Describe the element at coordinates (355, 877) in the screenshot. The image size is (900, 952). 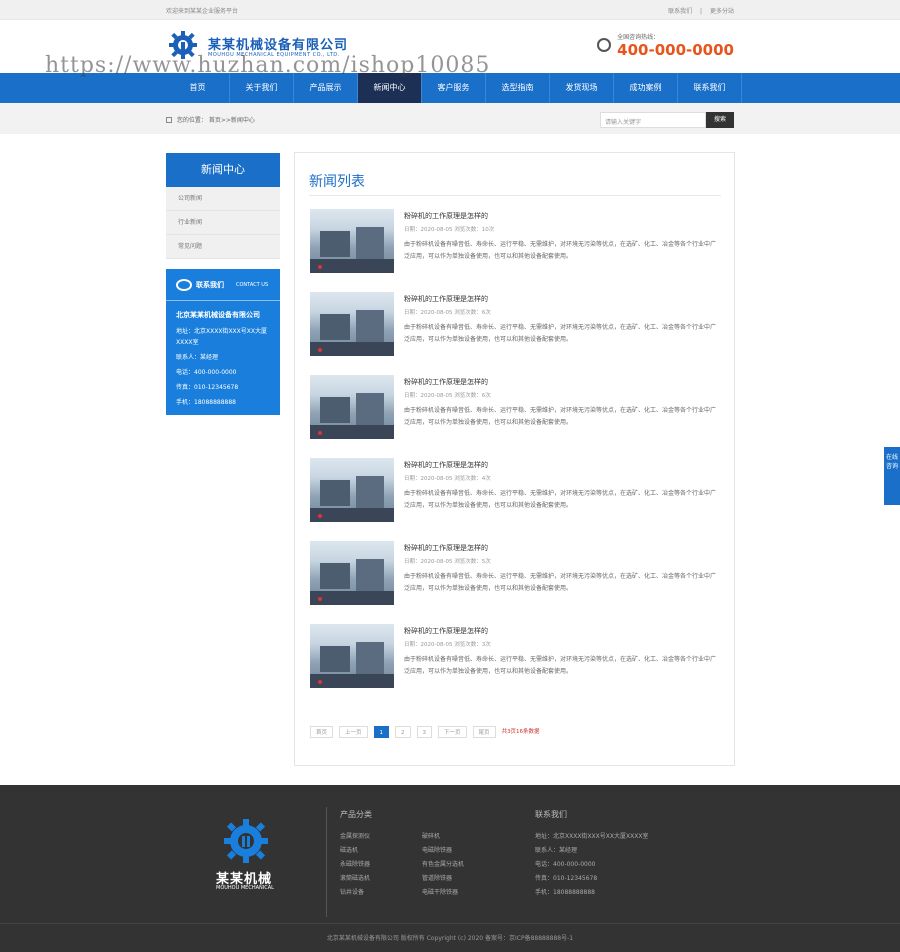
I see `footer-product-link: 滚筒磁选机` at that location.